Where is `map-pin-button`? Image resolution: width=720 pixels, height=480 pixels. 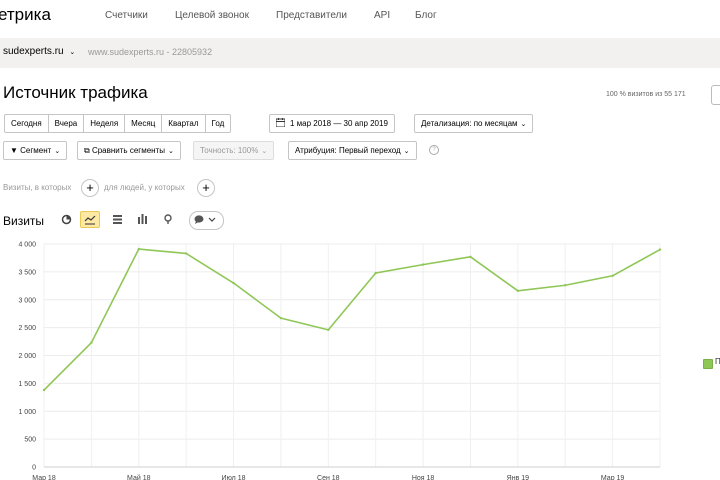
map-pin-button is located at coordinates (168, 219).